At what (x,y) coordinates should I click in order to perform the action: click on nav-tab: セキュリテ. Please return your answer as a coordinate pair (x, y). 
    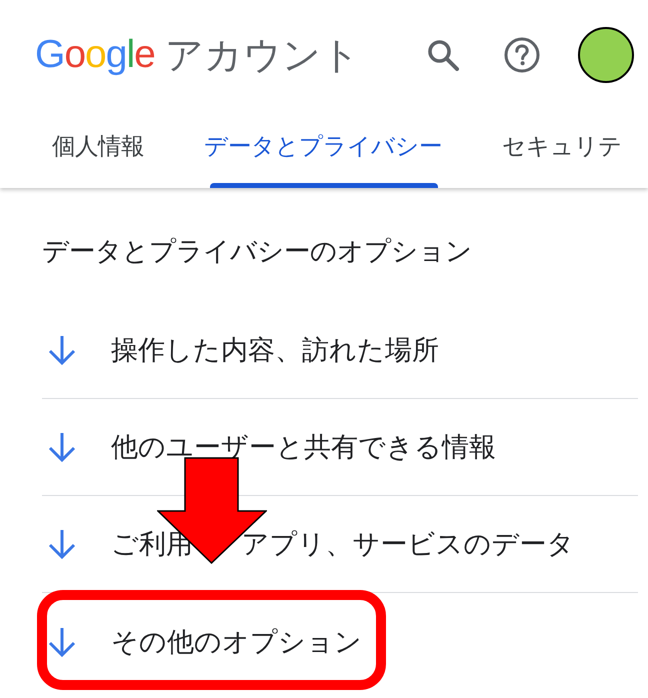
    Looking at the image, I should click on (562, 159).